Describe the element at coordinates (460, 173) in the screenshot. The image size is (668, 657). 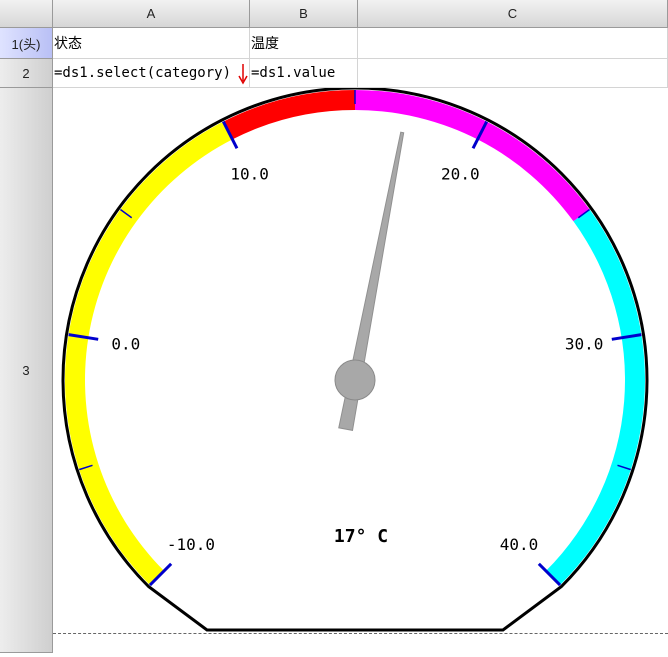
I see `gauge-tick-label: 20.0` at that location.